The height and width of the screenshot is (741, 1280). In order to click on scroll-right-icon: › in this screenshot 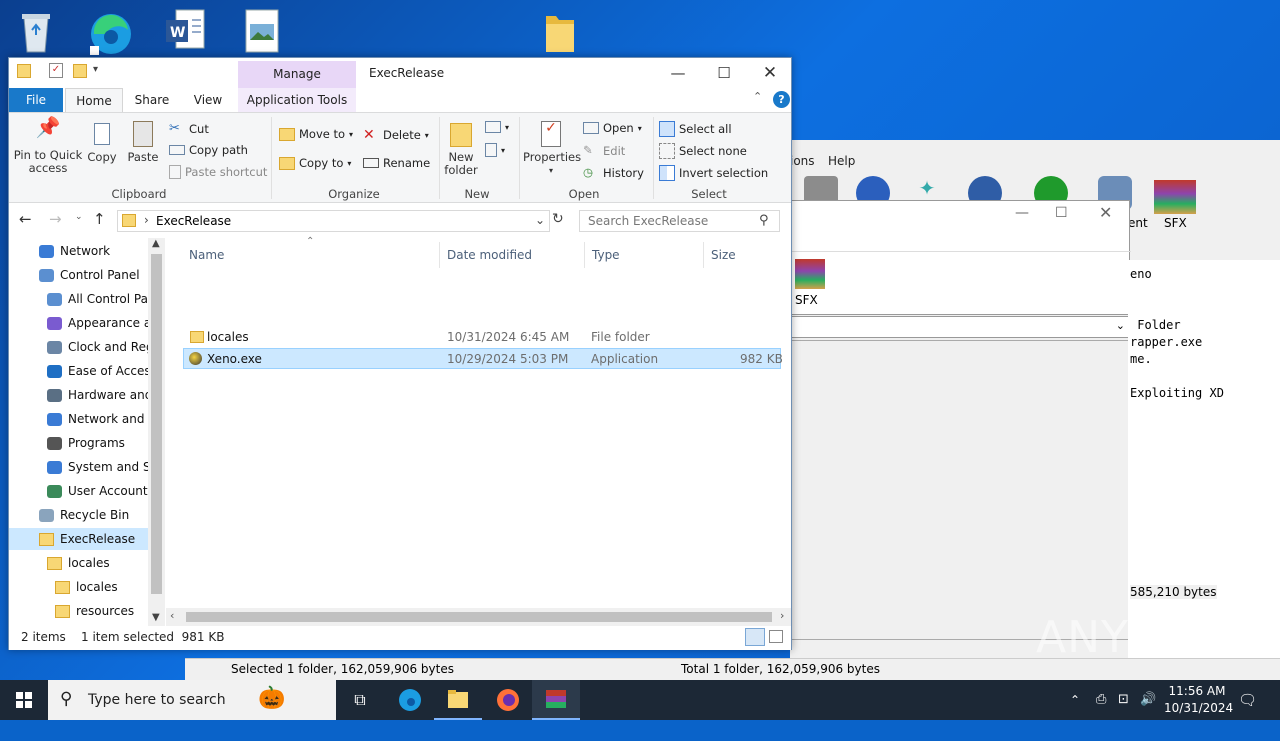, I will do `click(782, 615)`.